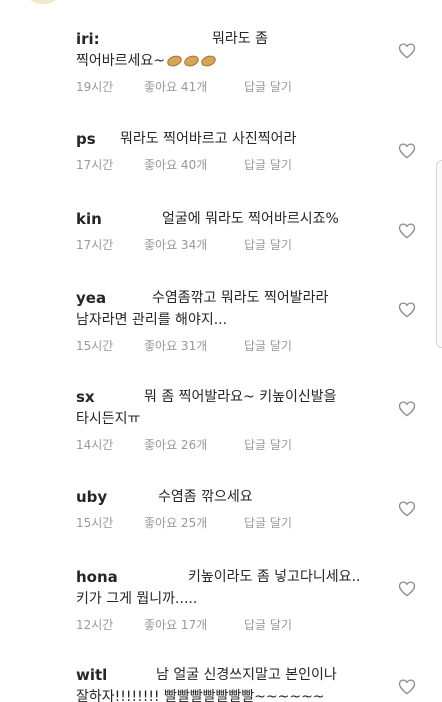  I want to click on comment-username: hona, so click(97, 577).